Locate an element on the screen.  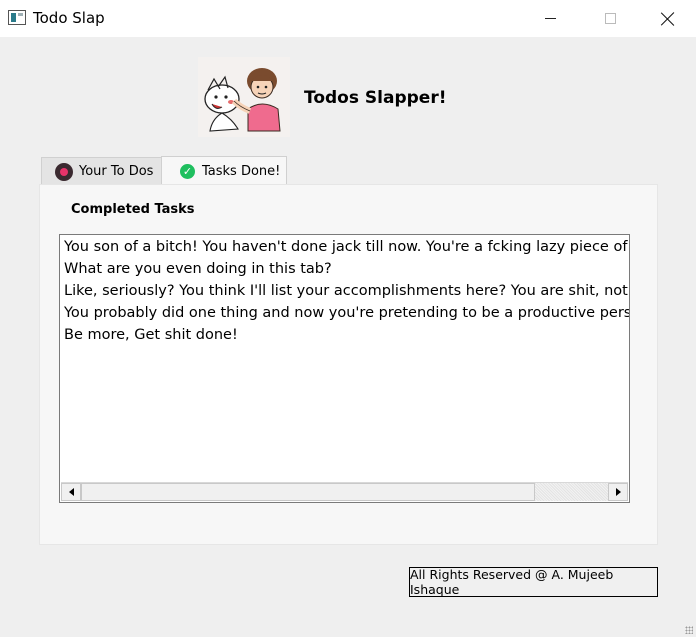
tab-tasks-done: ✓ Tasks Done! is located at coordinates (224, 170).